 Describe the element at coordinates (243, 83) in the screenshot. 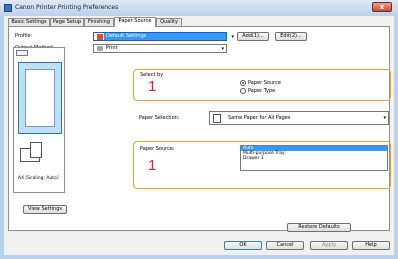

I see `radio-paper-source` at that location.